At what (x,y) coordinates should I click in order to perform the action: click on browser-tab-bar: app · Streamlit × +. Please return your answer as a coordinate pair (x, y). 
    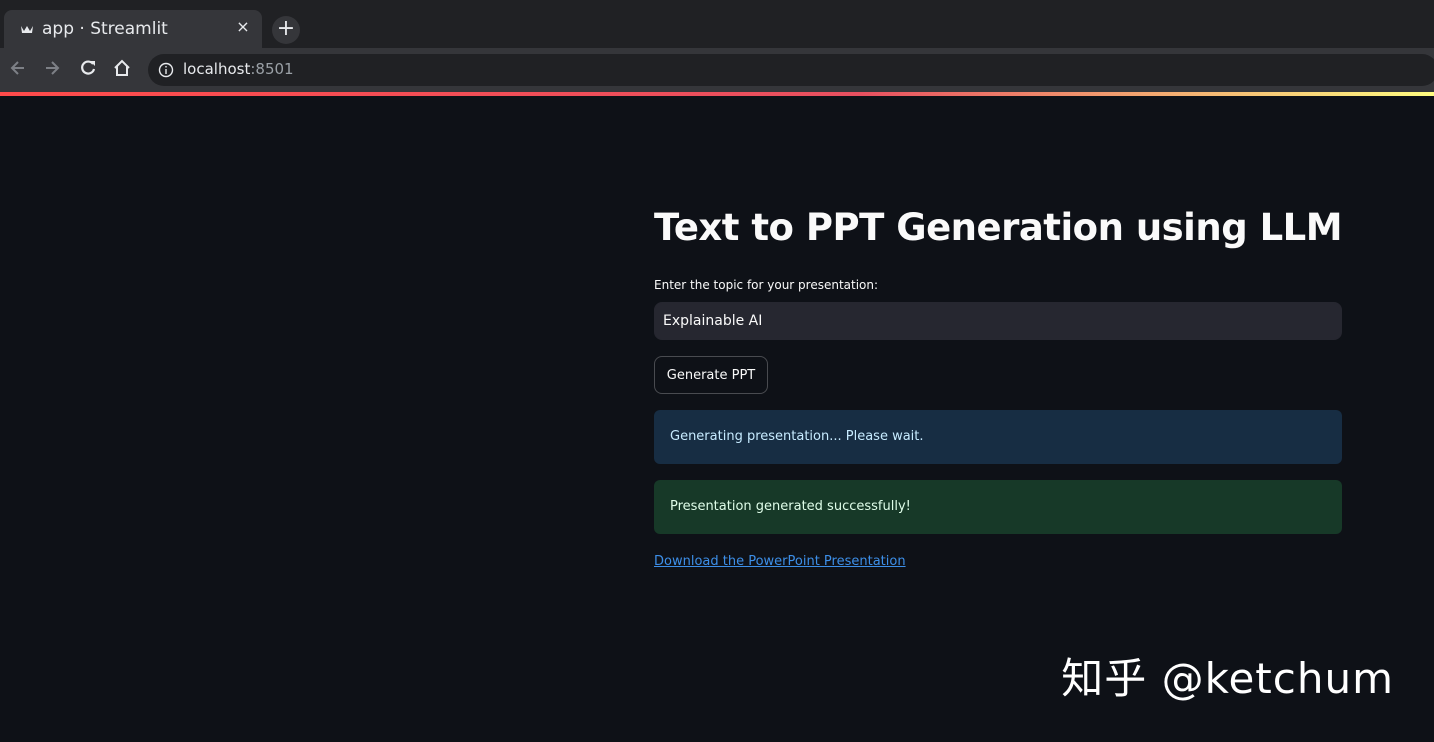
    Looking at the image, I should click on (717, 24).